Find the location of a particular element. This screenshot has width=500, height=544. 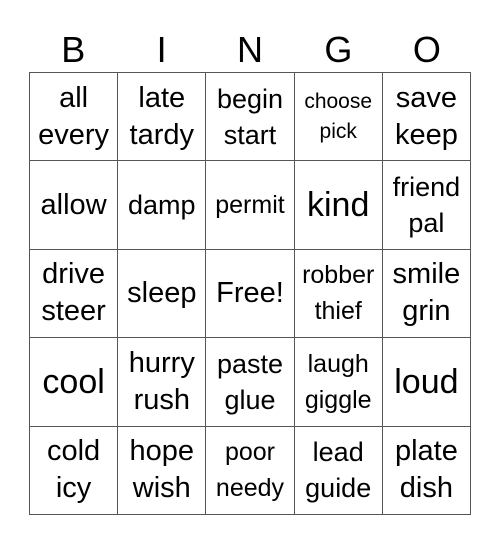

bingo-cell: loud is located at coordinates (426, 382).